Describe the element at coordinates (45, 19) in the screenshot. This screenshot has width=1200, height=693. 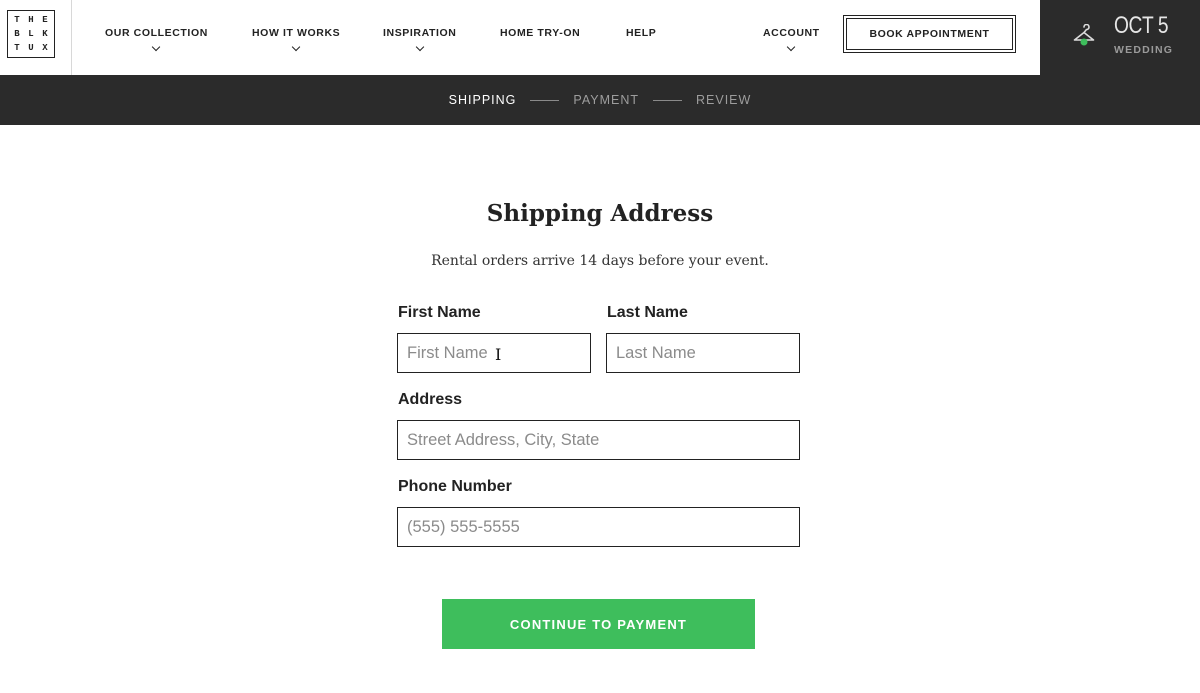
I see `logo-letter: E` at that location.